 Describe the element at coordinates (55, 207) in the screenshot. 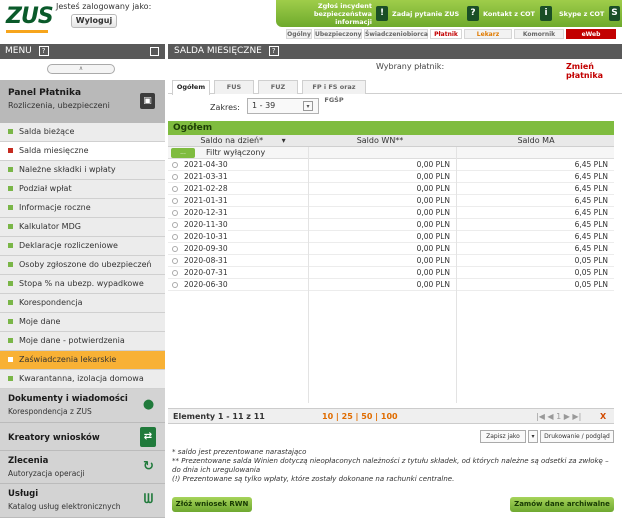

I see `sidebar-item-label: Informacje roczne` at that location.